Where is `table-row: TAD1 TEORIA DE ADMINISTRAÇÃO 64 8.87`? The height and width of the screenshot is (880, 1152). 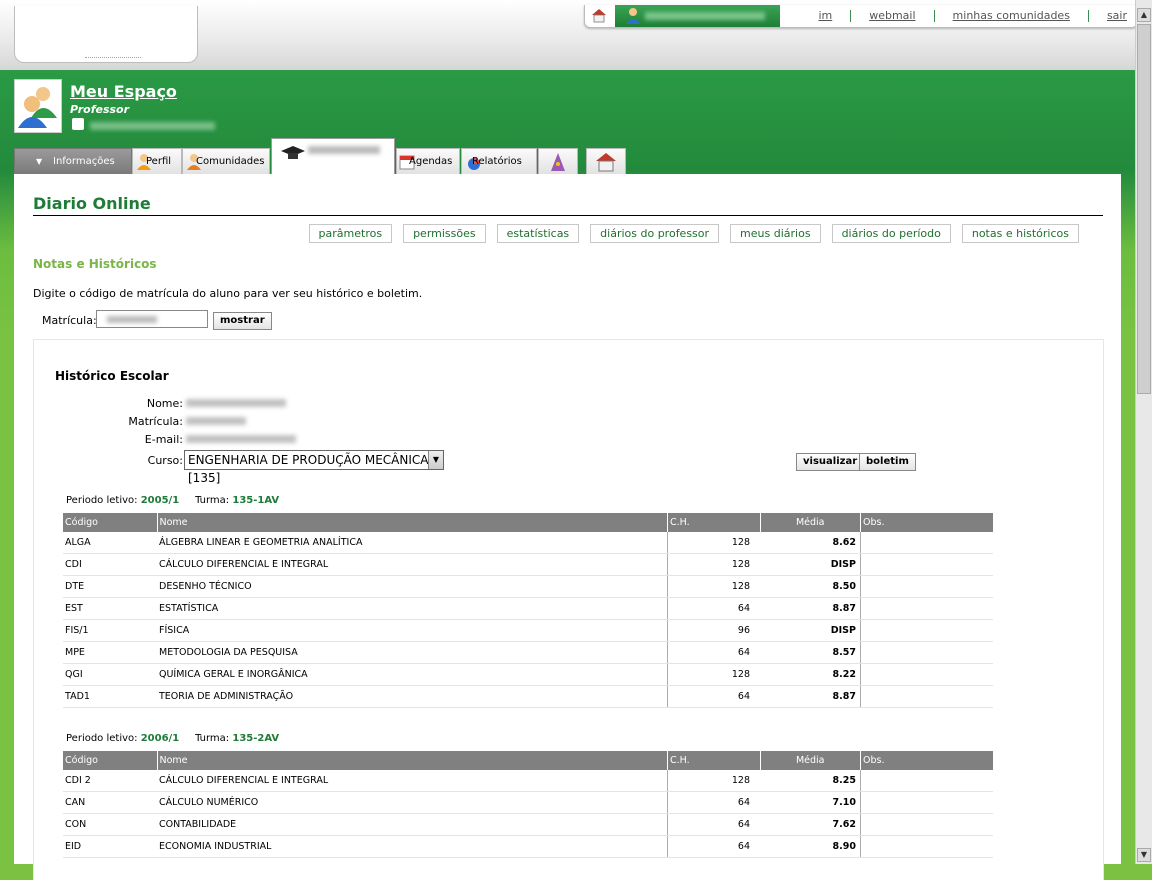
table-row: TAD1 TEORIA DE ADMINISTRAÇÃO 64 8.87 is located at coordinates (528, 696).